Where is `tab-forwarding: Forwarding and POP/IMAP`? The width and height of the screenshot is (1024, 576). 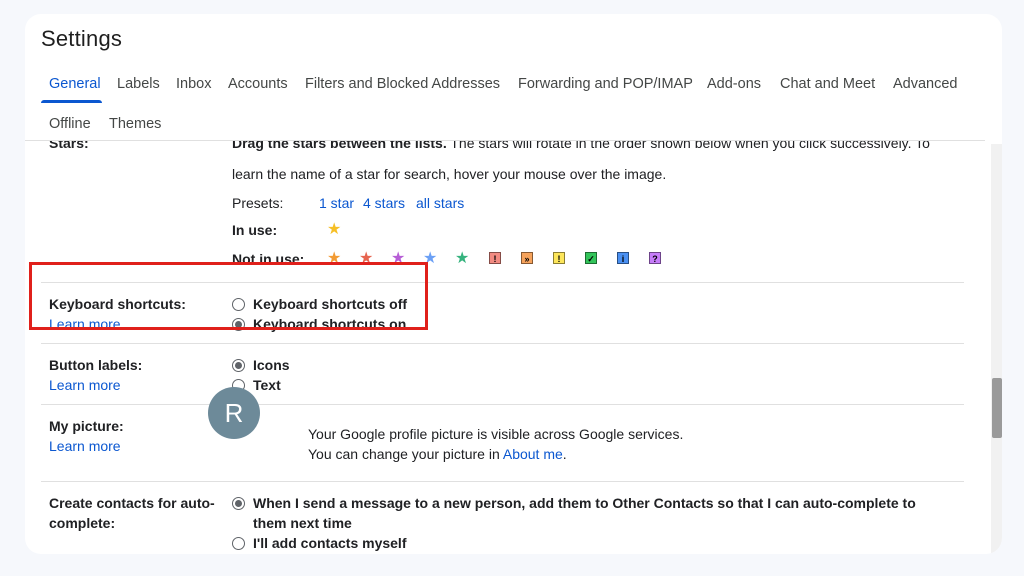
tab-forwarding: Forwarding and POP/IMAP is located at coordinates (605, 89).